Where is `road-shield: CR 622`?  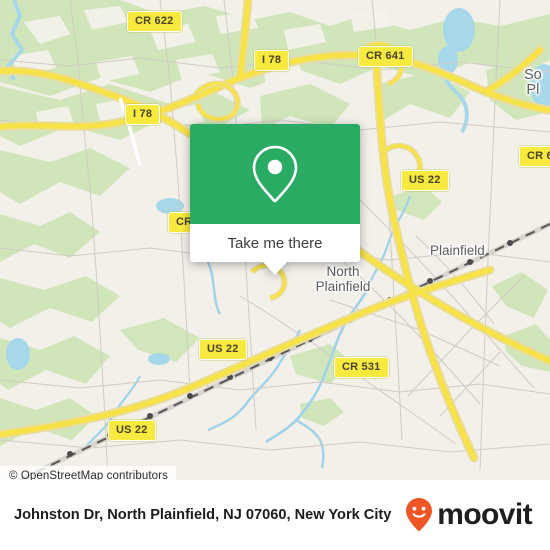 road-shield: CR 622 is located at coordinates (154, 21).